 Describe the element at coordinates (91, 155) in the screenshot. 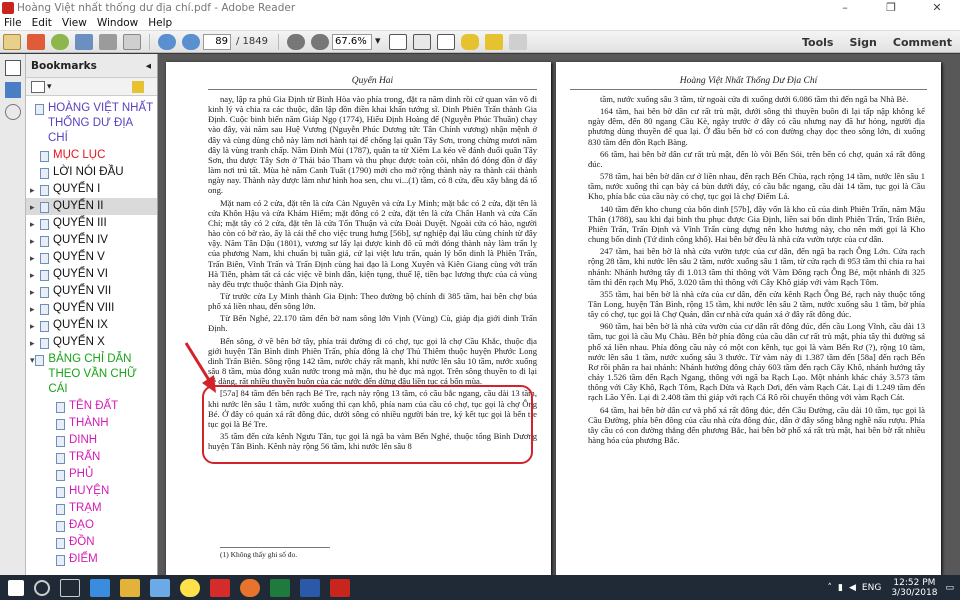

I see `bookmark-item: MỤC LỤC` at that location.